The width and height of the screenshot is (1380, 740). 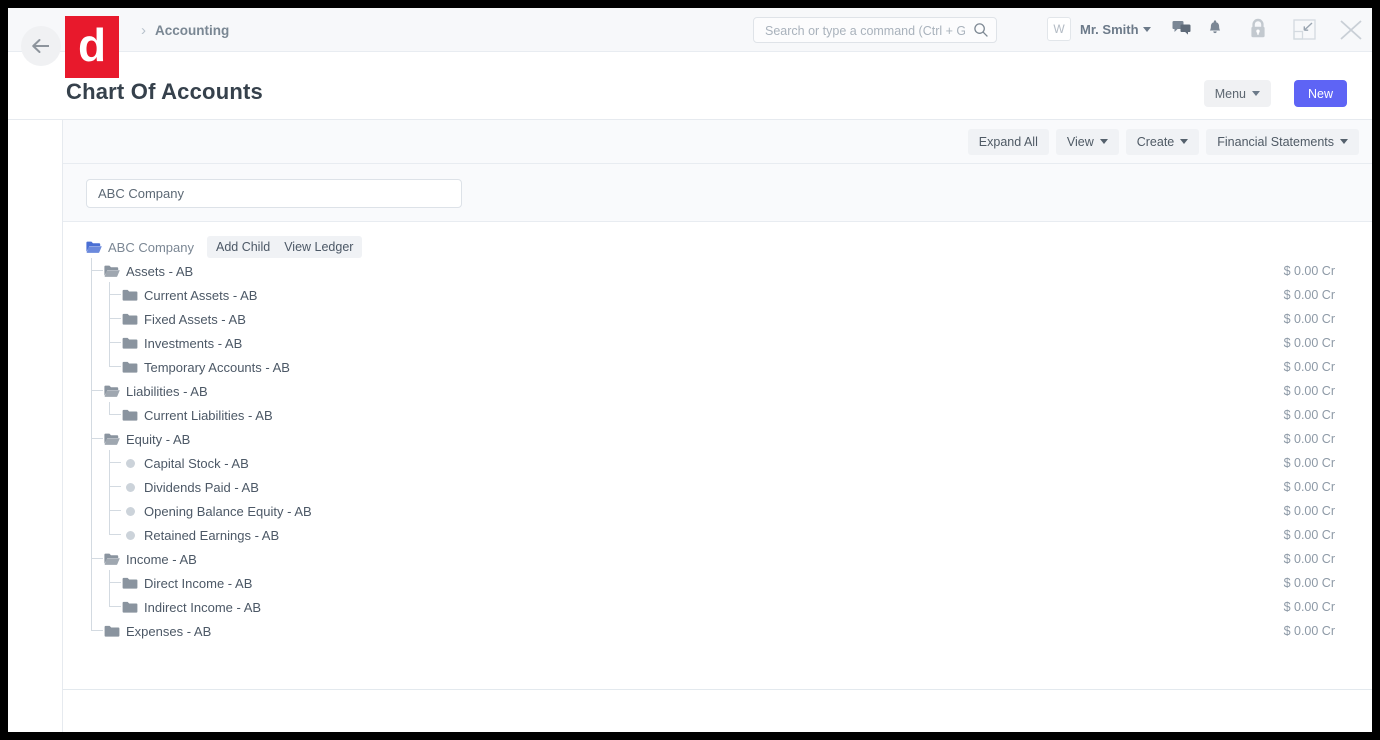 I want to click on tree-node: Current Assets - AB $ 0.00 Cr, so click(x=717, y=294).